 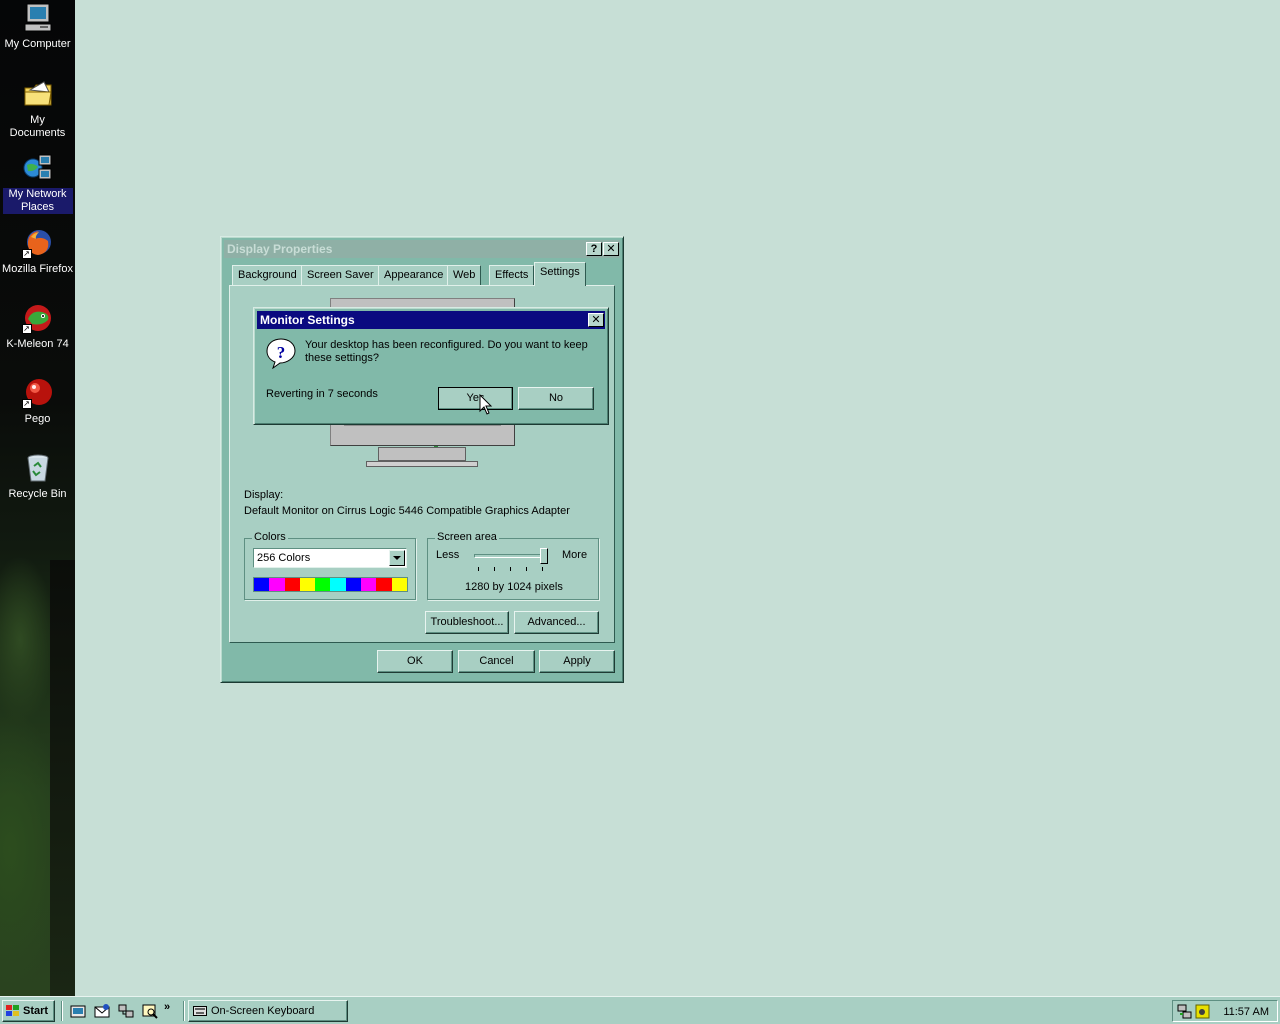 I want to click on slider-track, so click(x=510, y=556).